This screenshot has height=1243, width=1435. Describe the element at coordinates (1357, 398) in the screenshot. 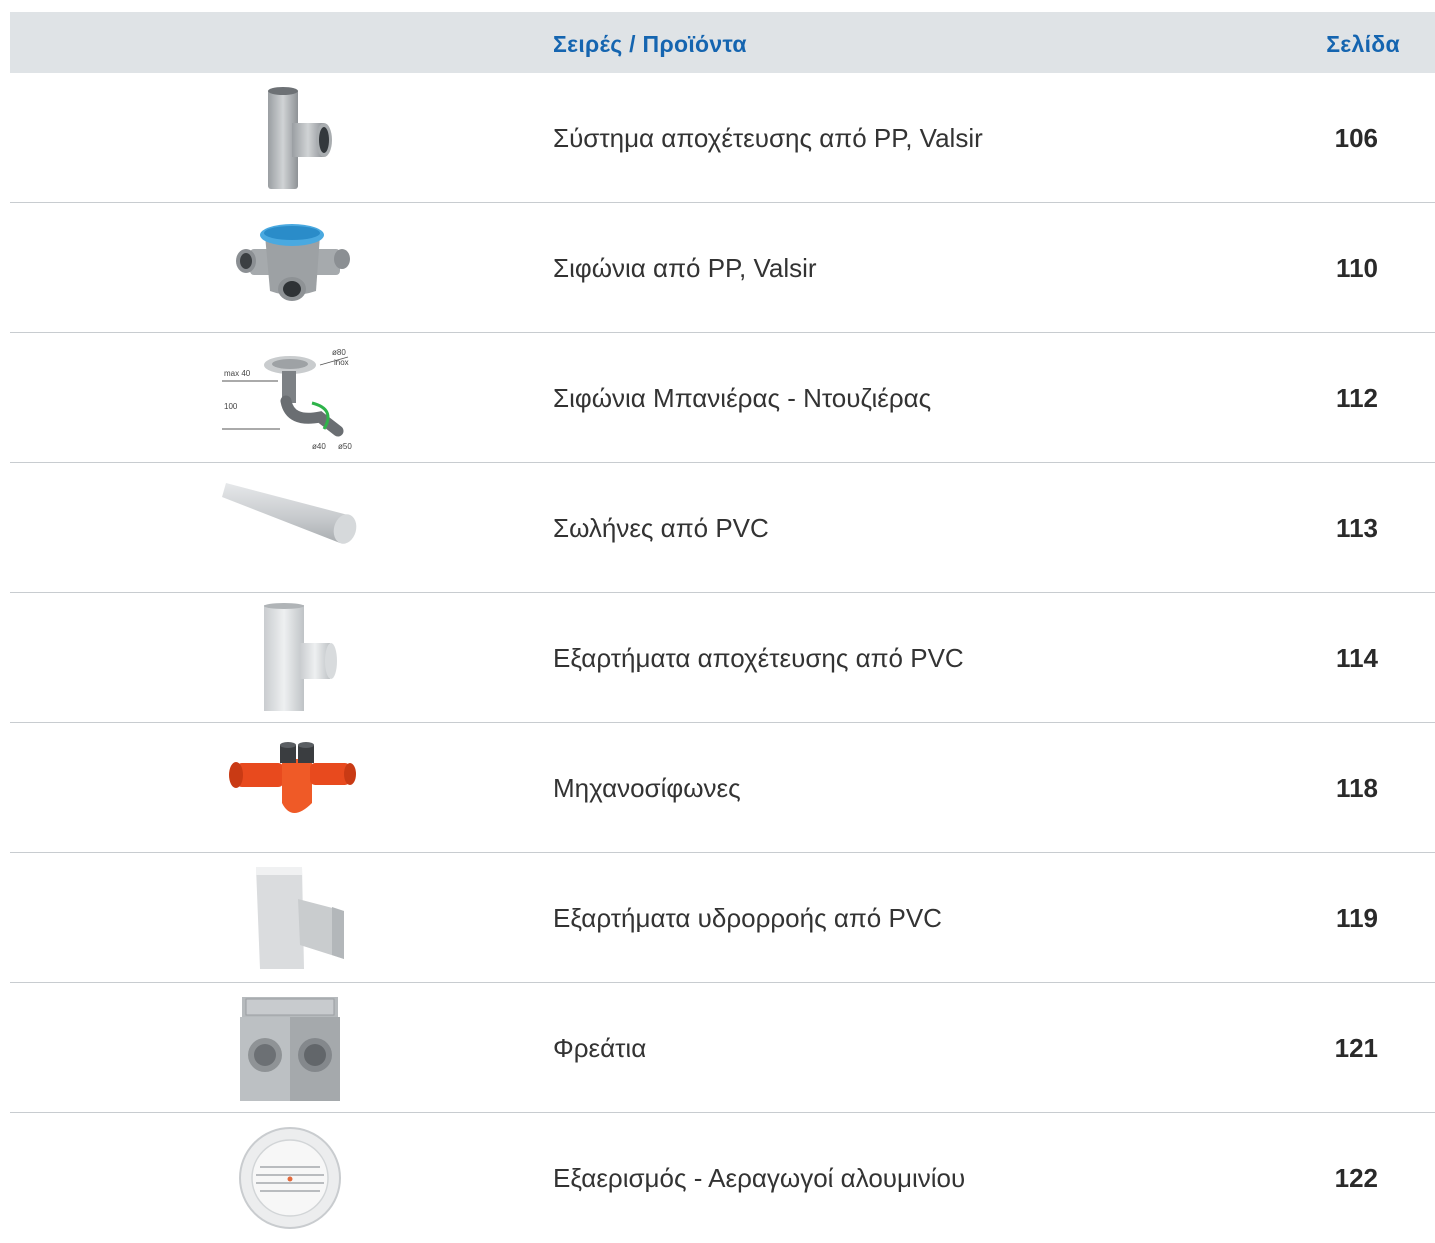

I see `page-number: 112` at that location.